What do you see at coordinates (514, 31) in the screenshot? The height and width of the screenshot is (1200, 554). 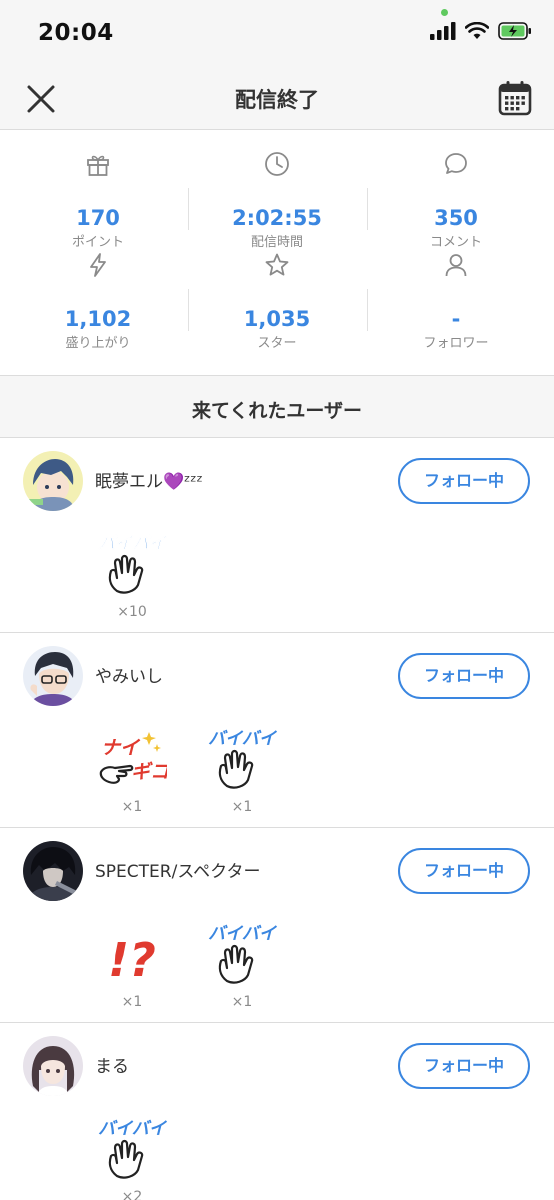 I see `battery-charging-icon` at bounding box center [514, 31].